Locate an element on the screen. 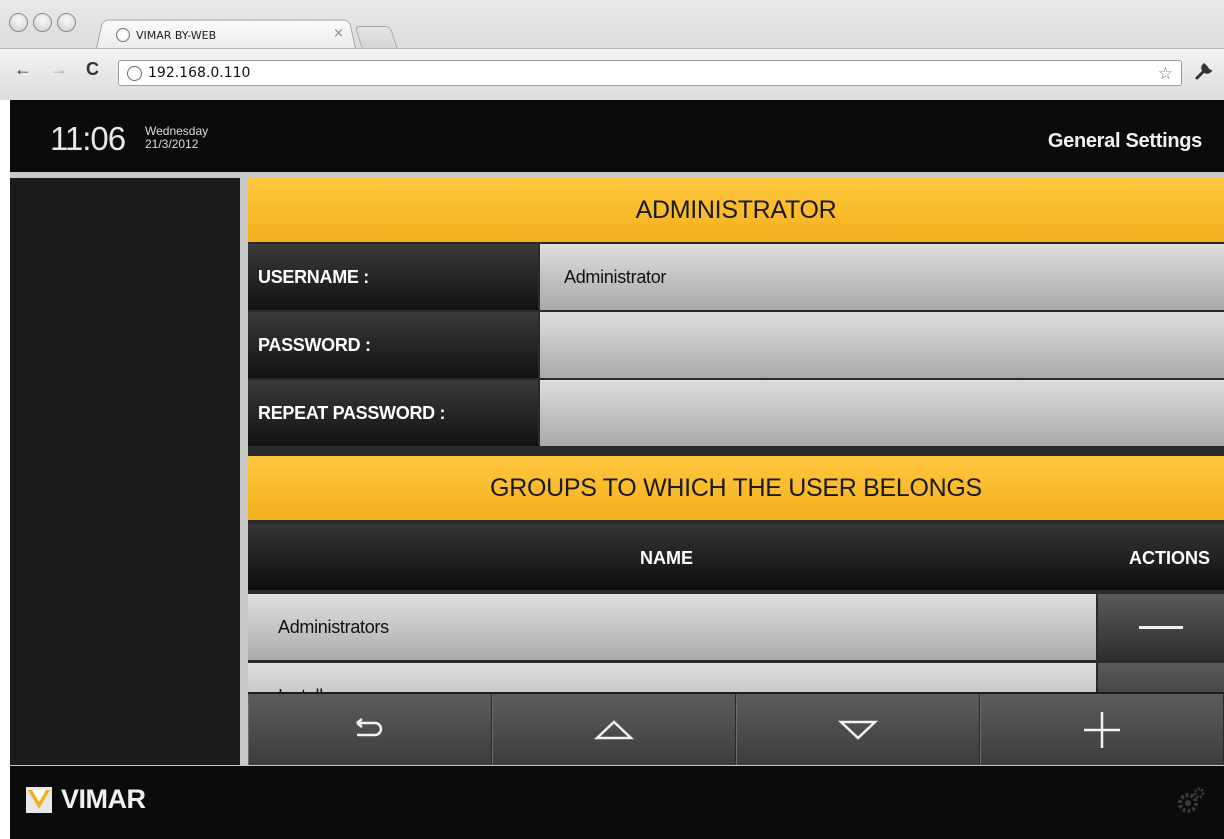 The width and height of the screenshot is (1224, 839). url-text: 192.168.0.110 is located at coordinates (199, 73).